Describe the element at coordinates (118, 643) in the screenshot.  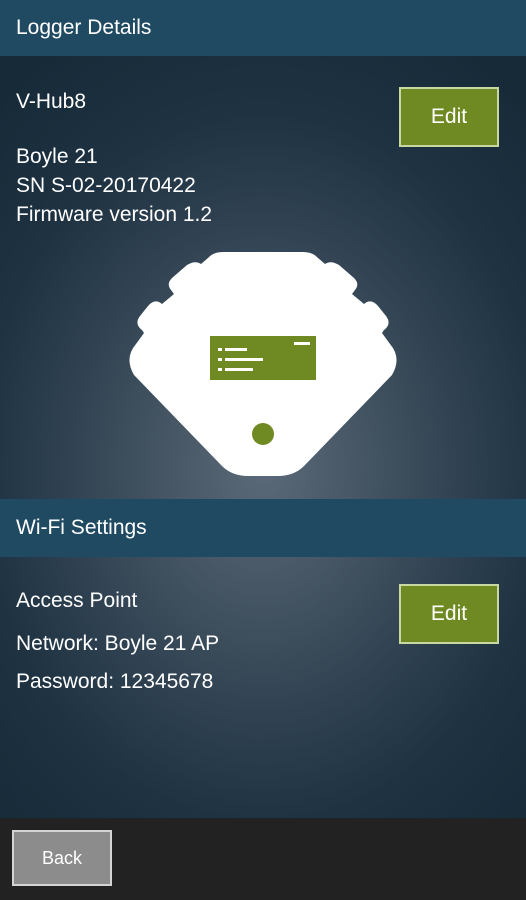
I see `network-label: Network: Boyle 21 AP` at that location.